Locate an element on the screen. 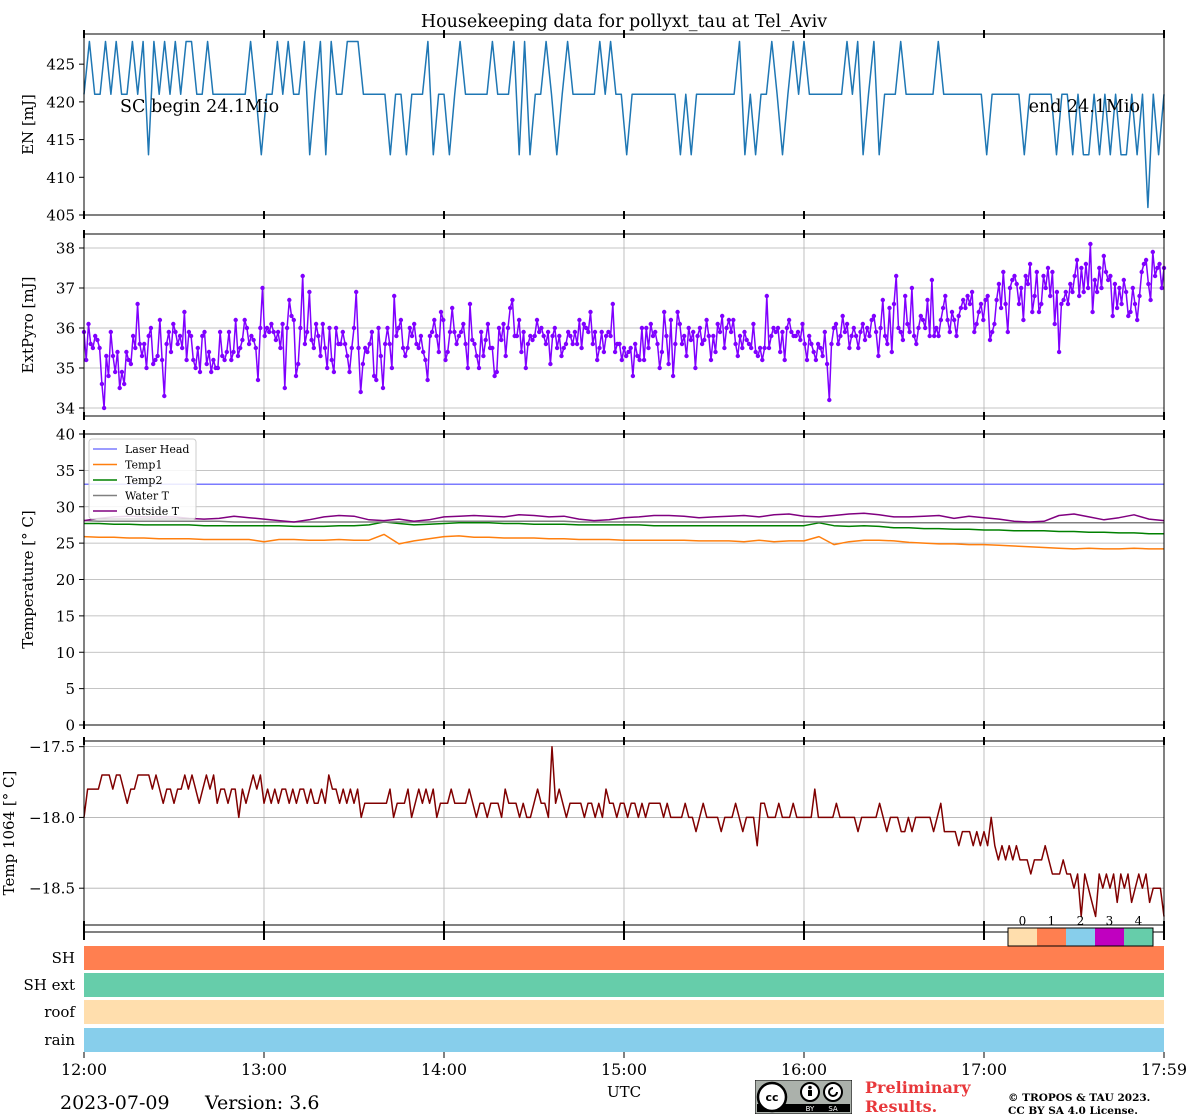 The height and width of the screenshot is (1120, 1200). ytick-label-3: 37 is located at coordinates (65, 289).